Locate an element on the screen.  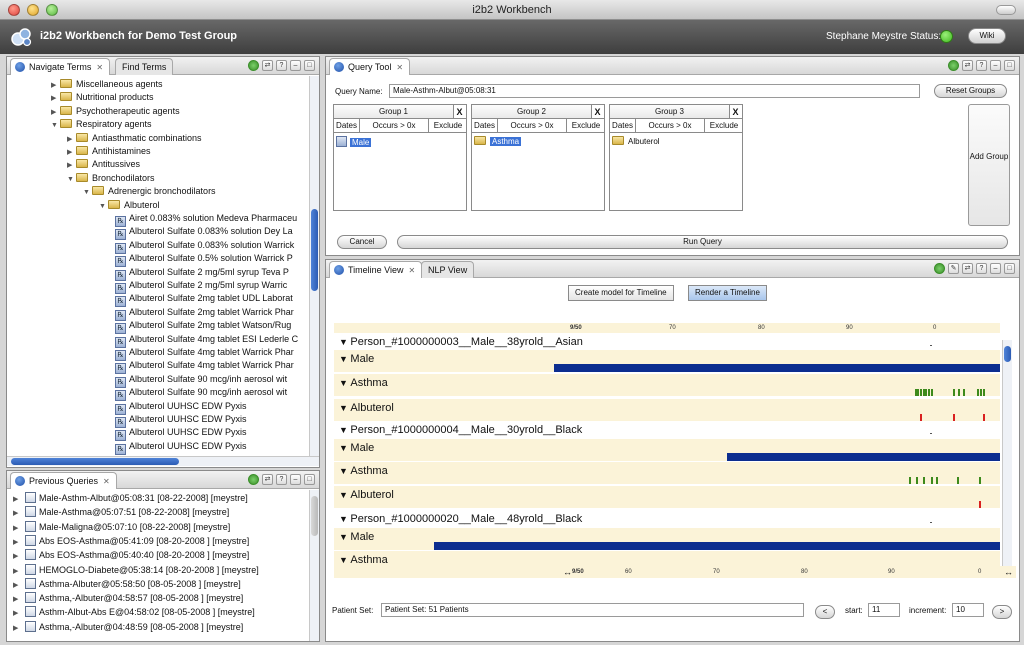
increment-input: 10 is located at coordinates (968, 610).